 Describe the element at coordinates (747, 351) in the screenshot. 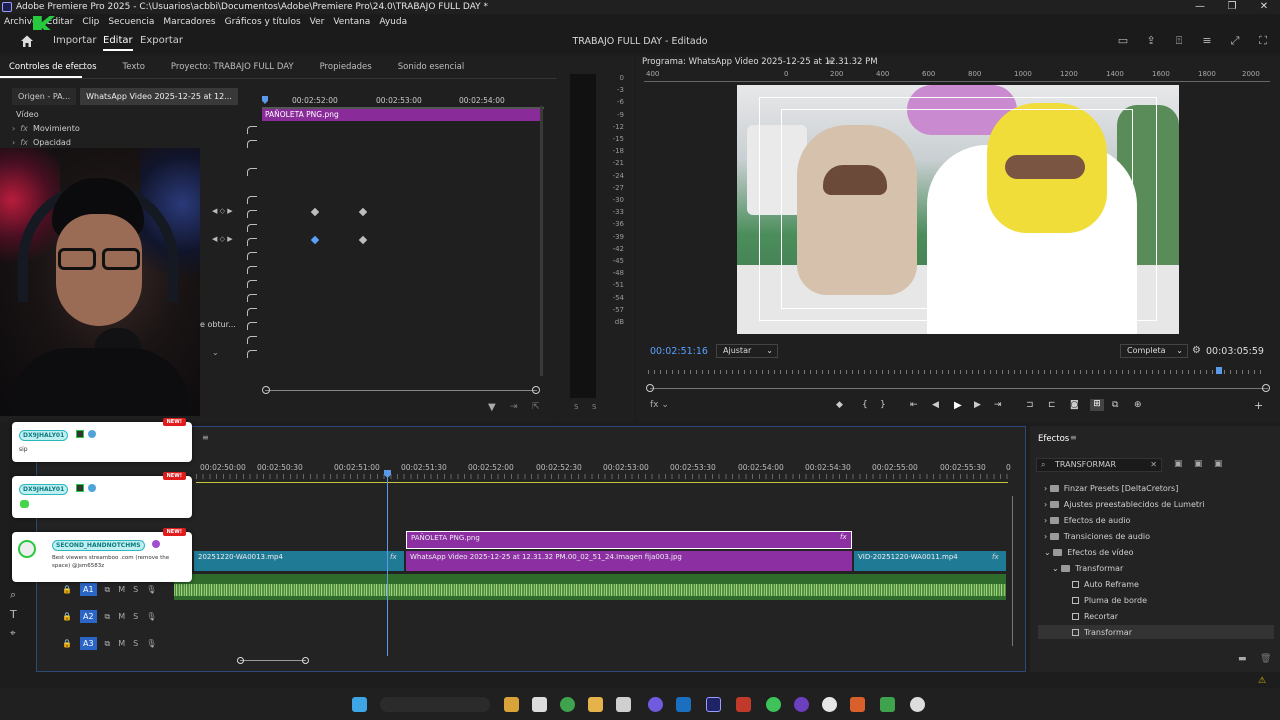

I see `fit-dropdown: Ajustar ⌄` at that location.